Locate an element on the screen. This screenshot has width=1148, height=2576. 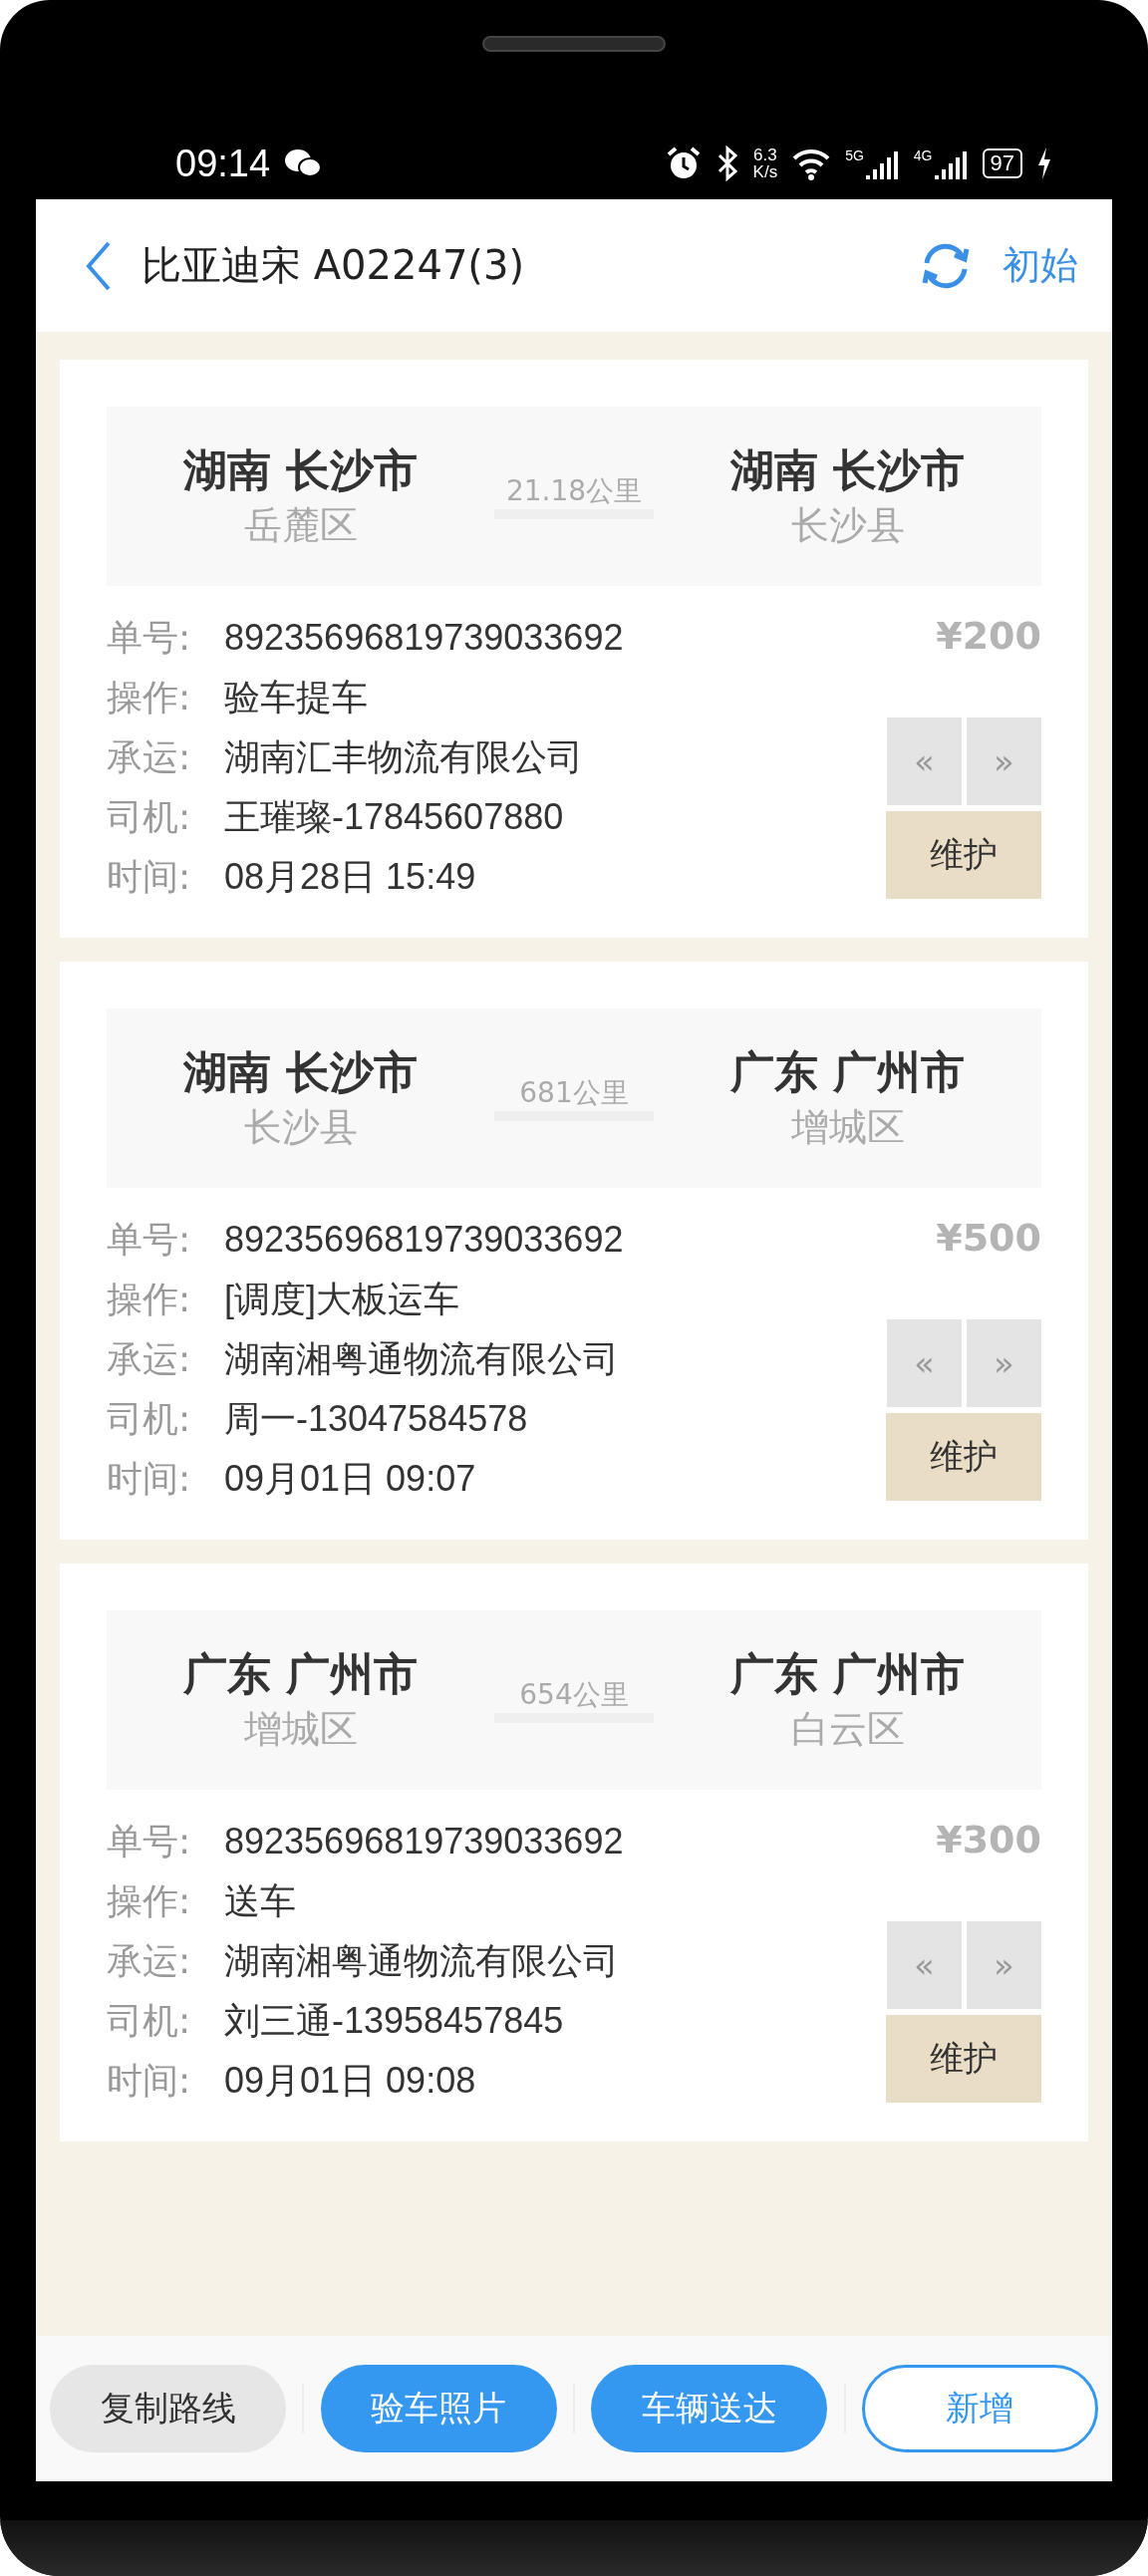
field-value: 08月28日 15:49 is located at coordinates (350, 876).